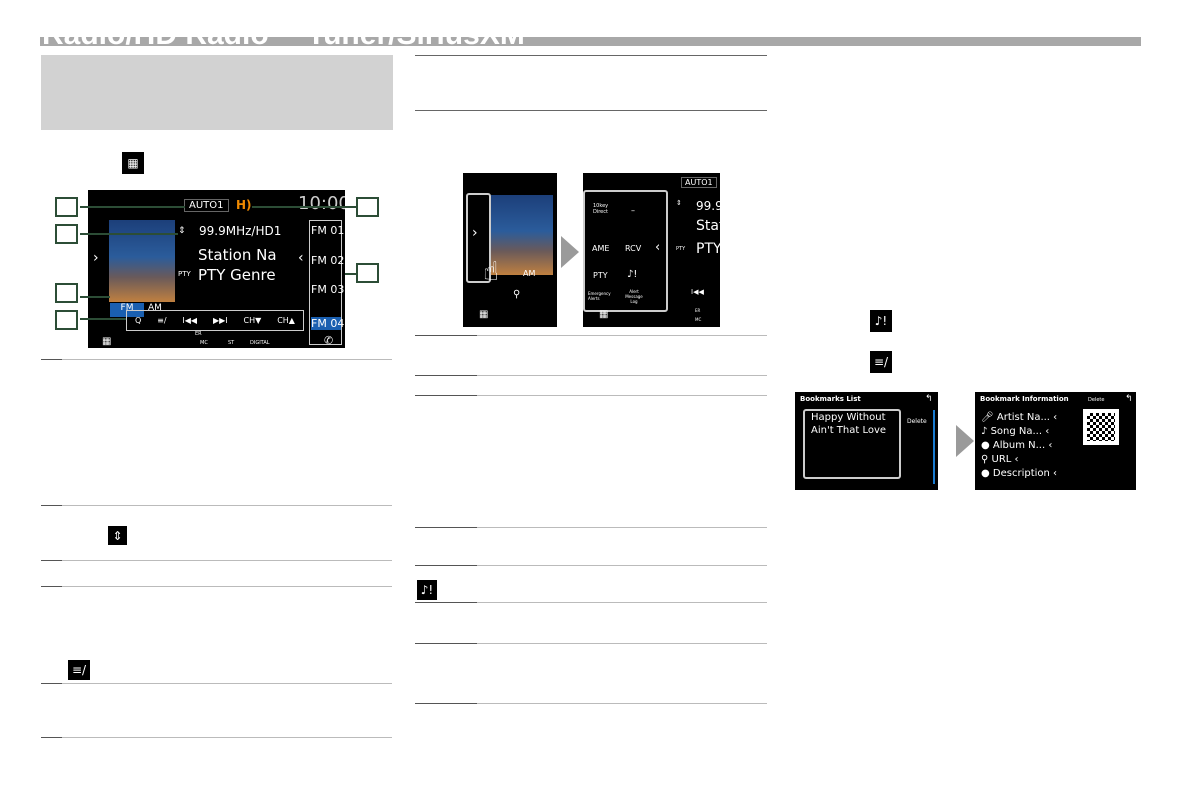  I want to click on seek-back-button: I◀◀, so click(189, 320).